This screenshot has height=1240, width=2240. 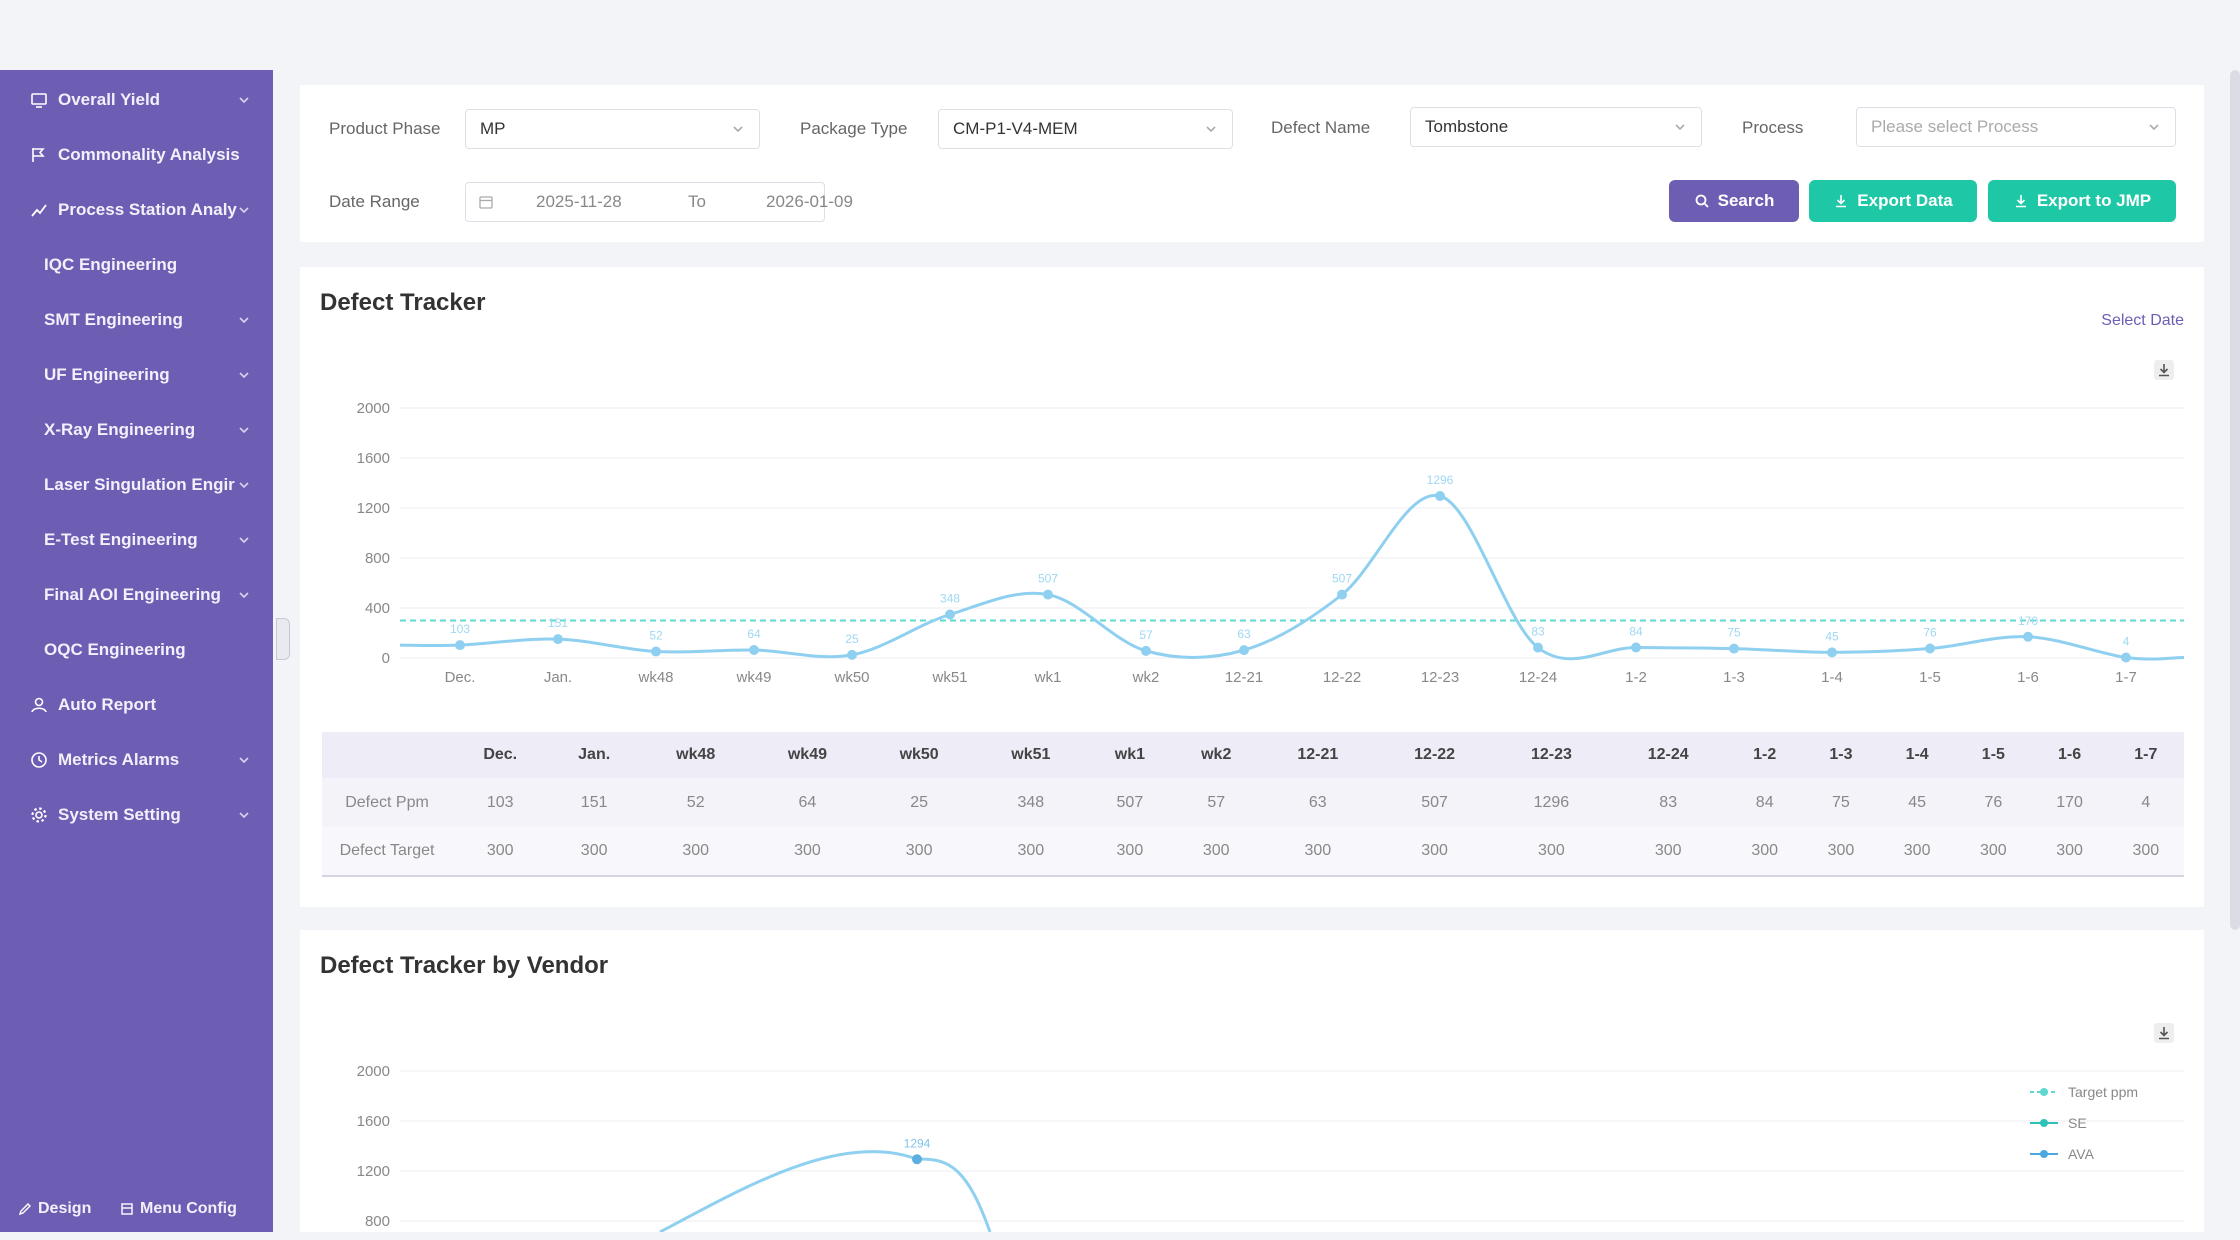 I want to click on sidebar-item-commonality-analysis: Commonality Analysis, so click(x=136, y=155).